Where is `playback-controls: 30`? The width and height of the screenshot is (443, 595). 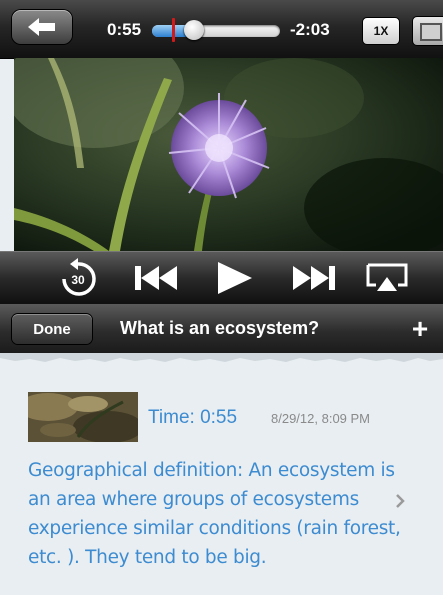
playback-controls: 30 is located at coordinates (221, 277).